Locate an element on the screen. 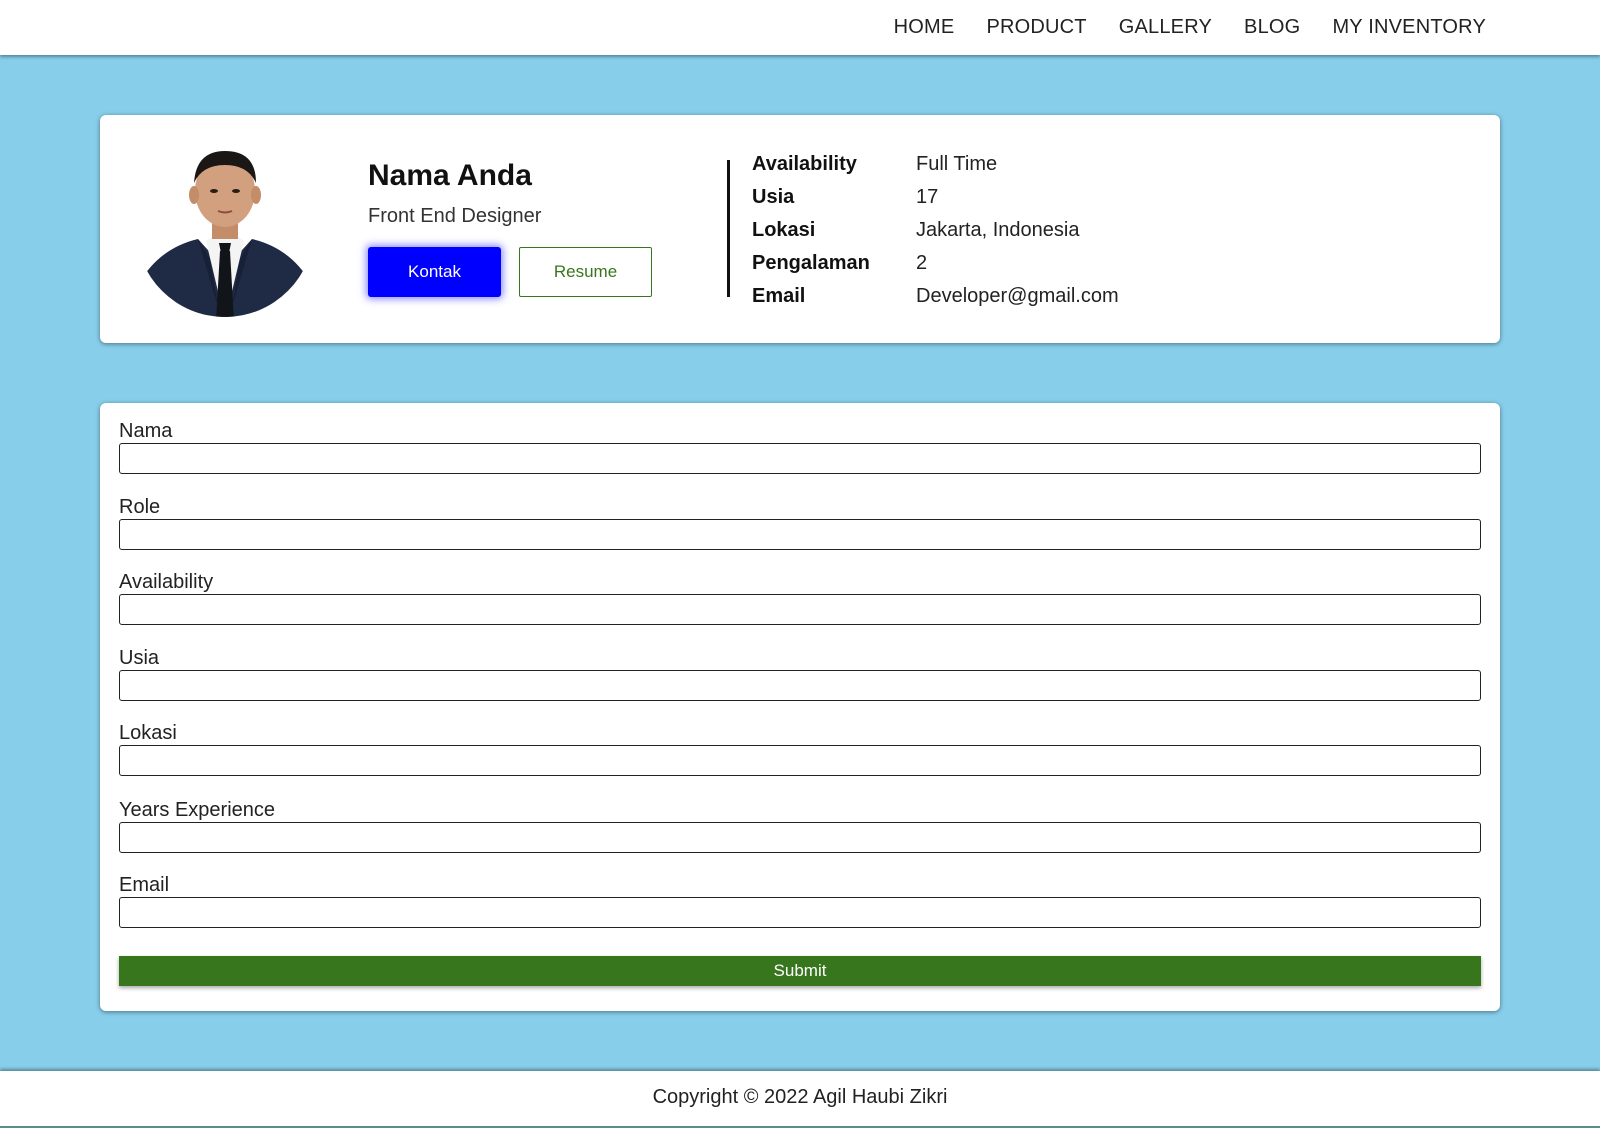  info-row-lokasi: Lokasi Jakarta, Indonesia is located at coordinates (935, 230).